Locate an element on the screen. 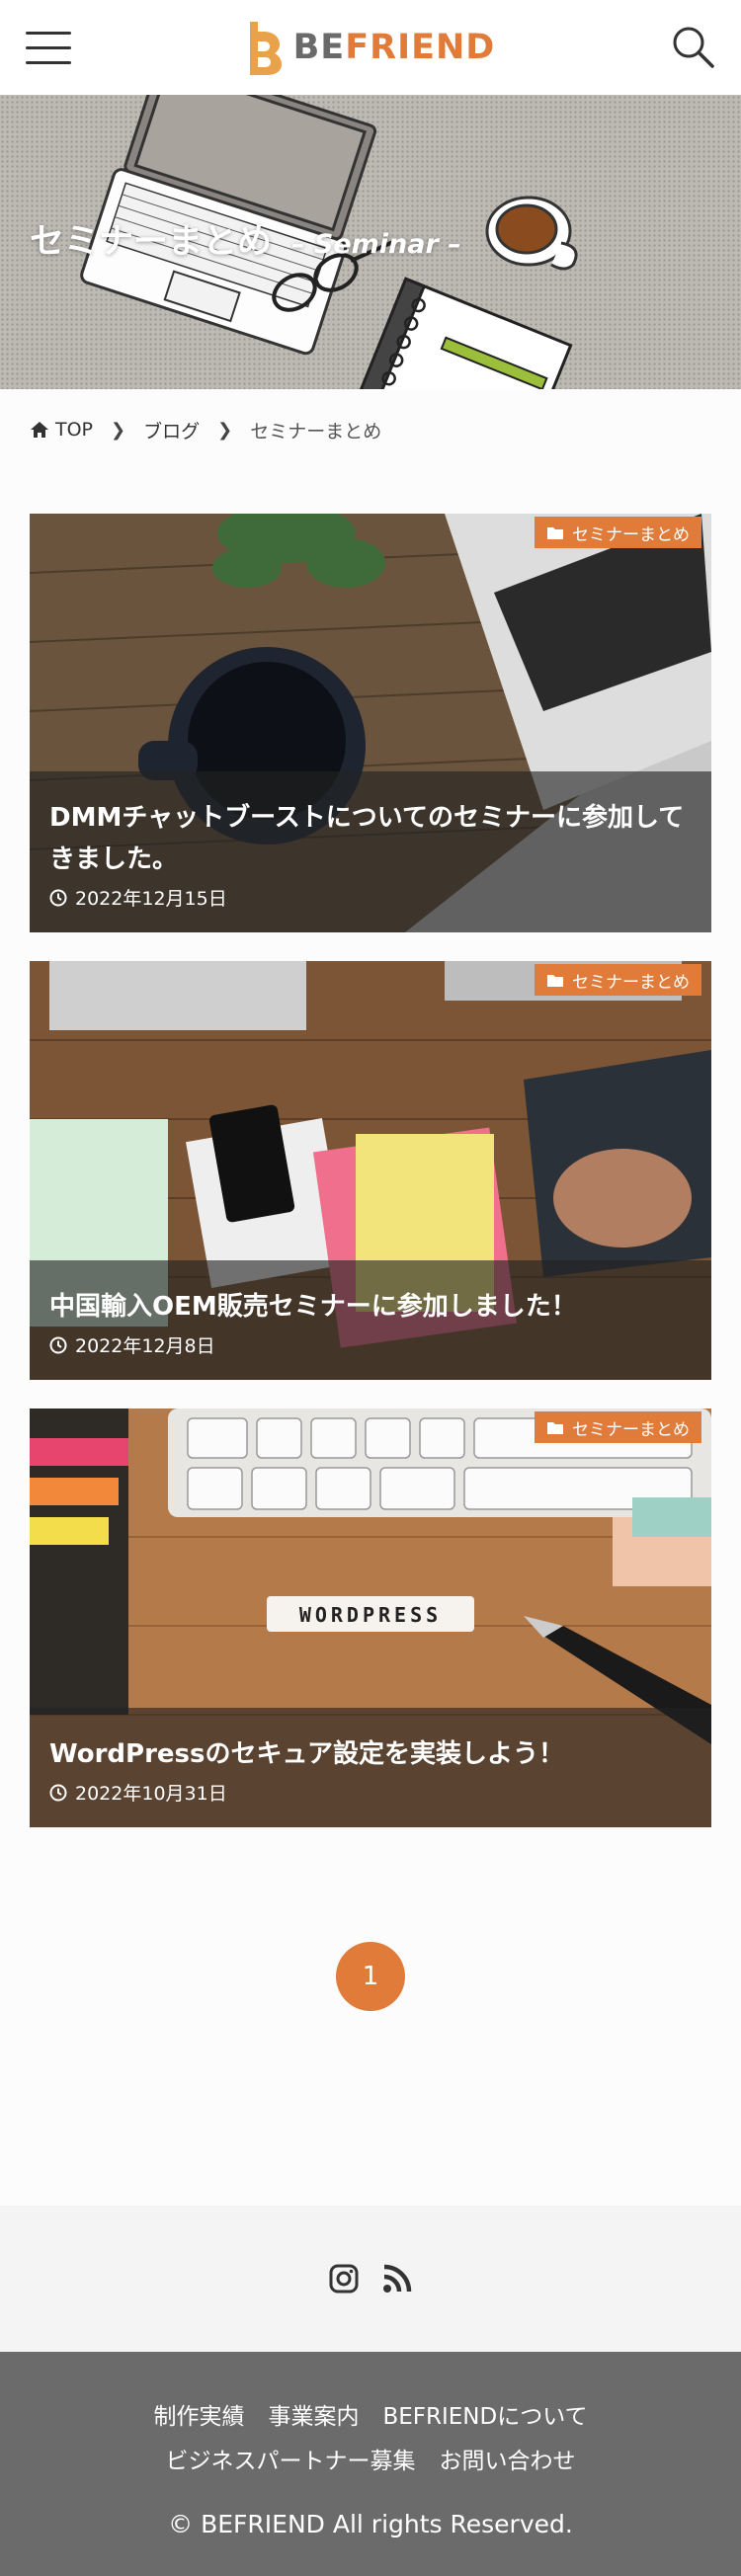  breadcrumb: TOP ❯ ブログ ❯ セミナーまとめ is located at coordinates (205, 429).